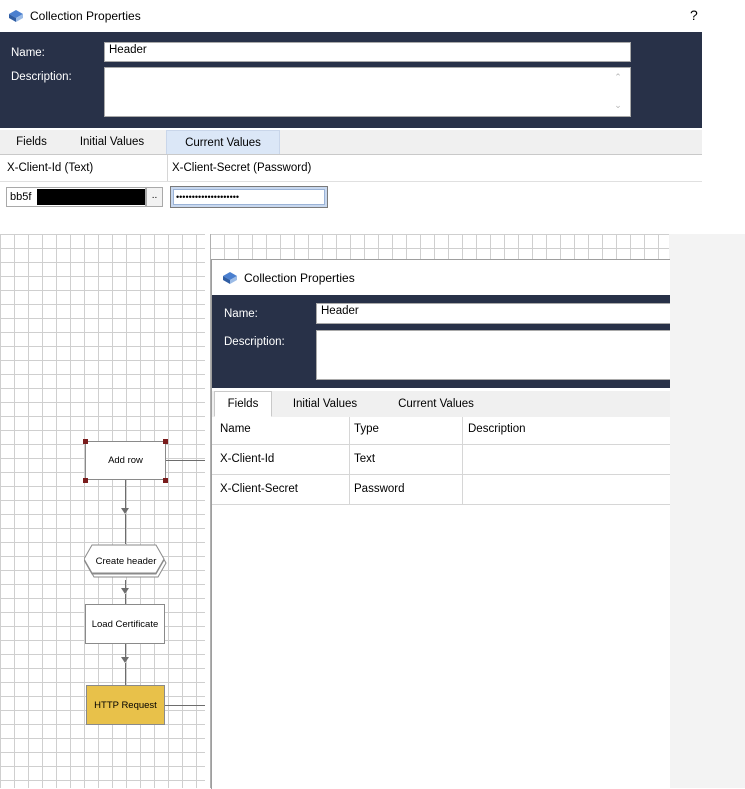  I want to click on row-type: Text, so click(365, 459).